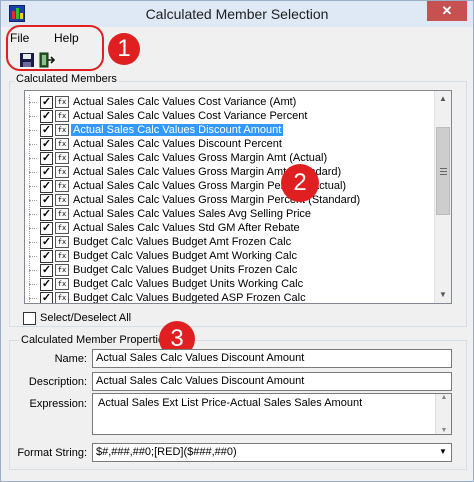 Image resolution: width=474 pixels, height=482 pixels. Describe the element at coordinates (444, 430) in the screenshot. I see `expression-scroll-down-icon: ▼` at that location.